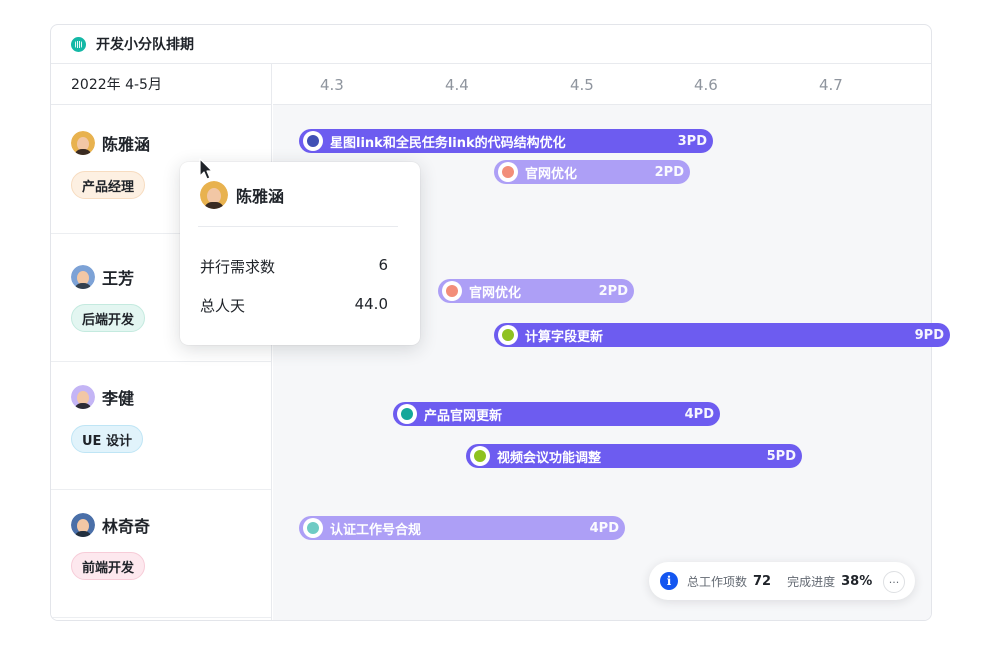 The width and height of the screenshot is (981, 645). I want to click on date-tick: 4.7, so click(831, 85).